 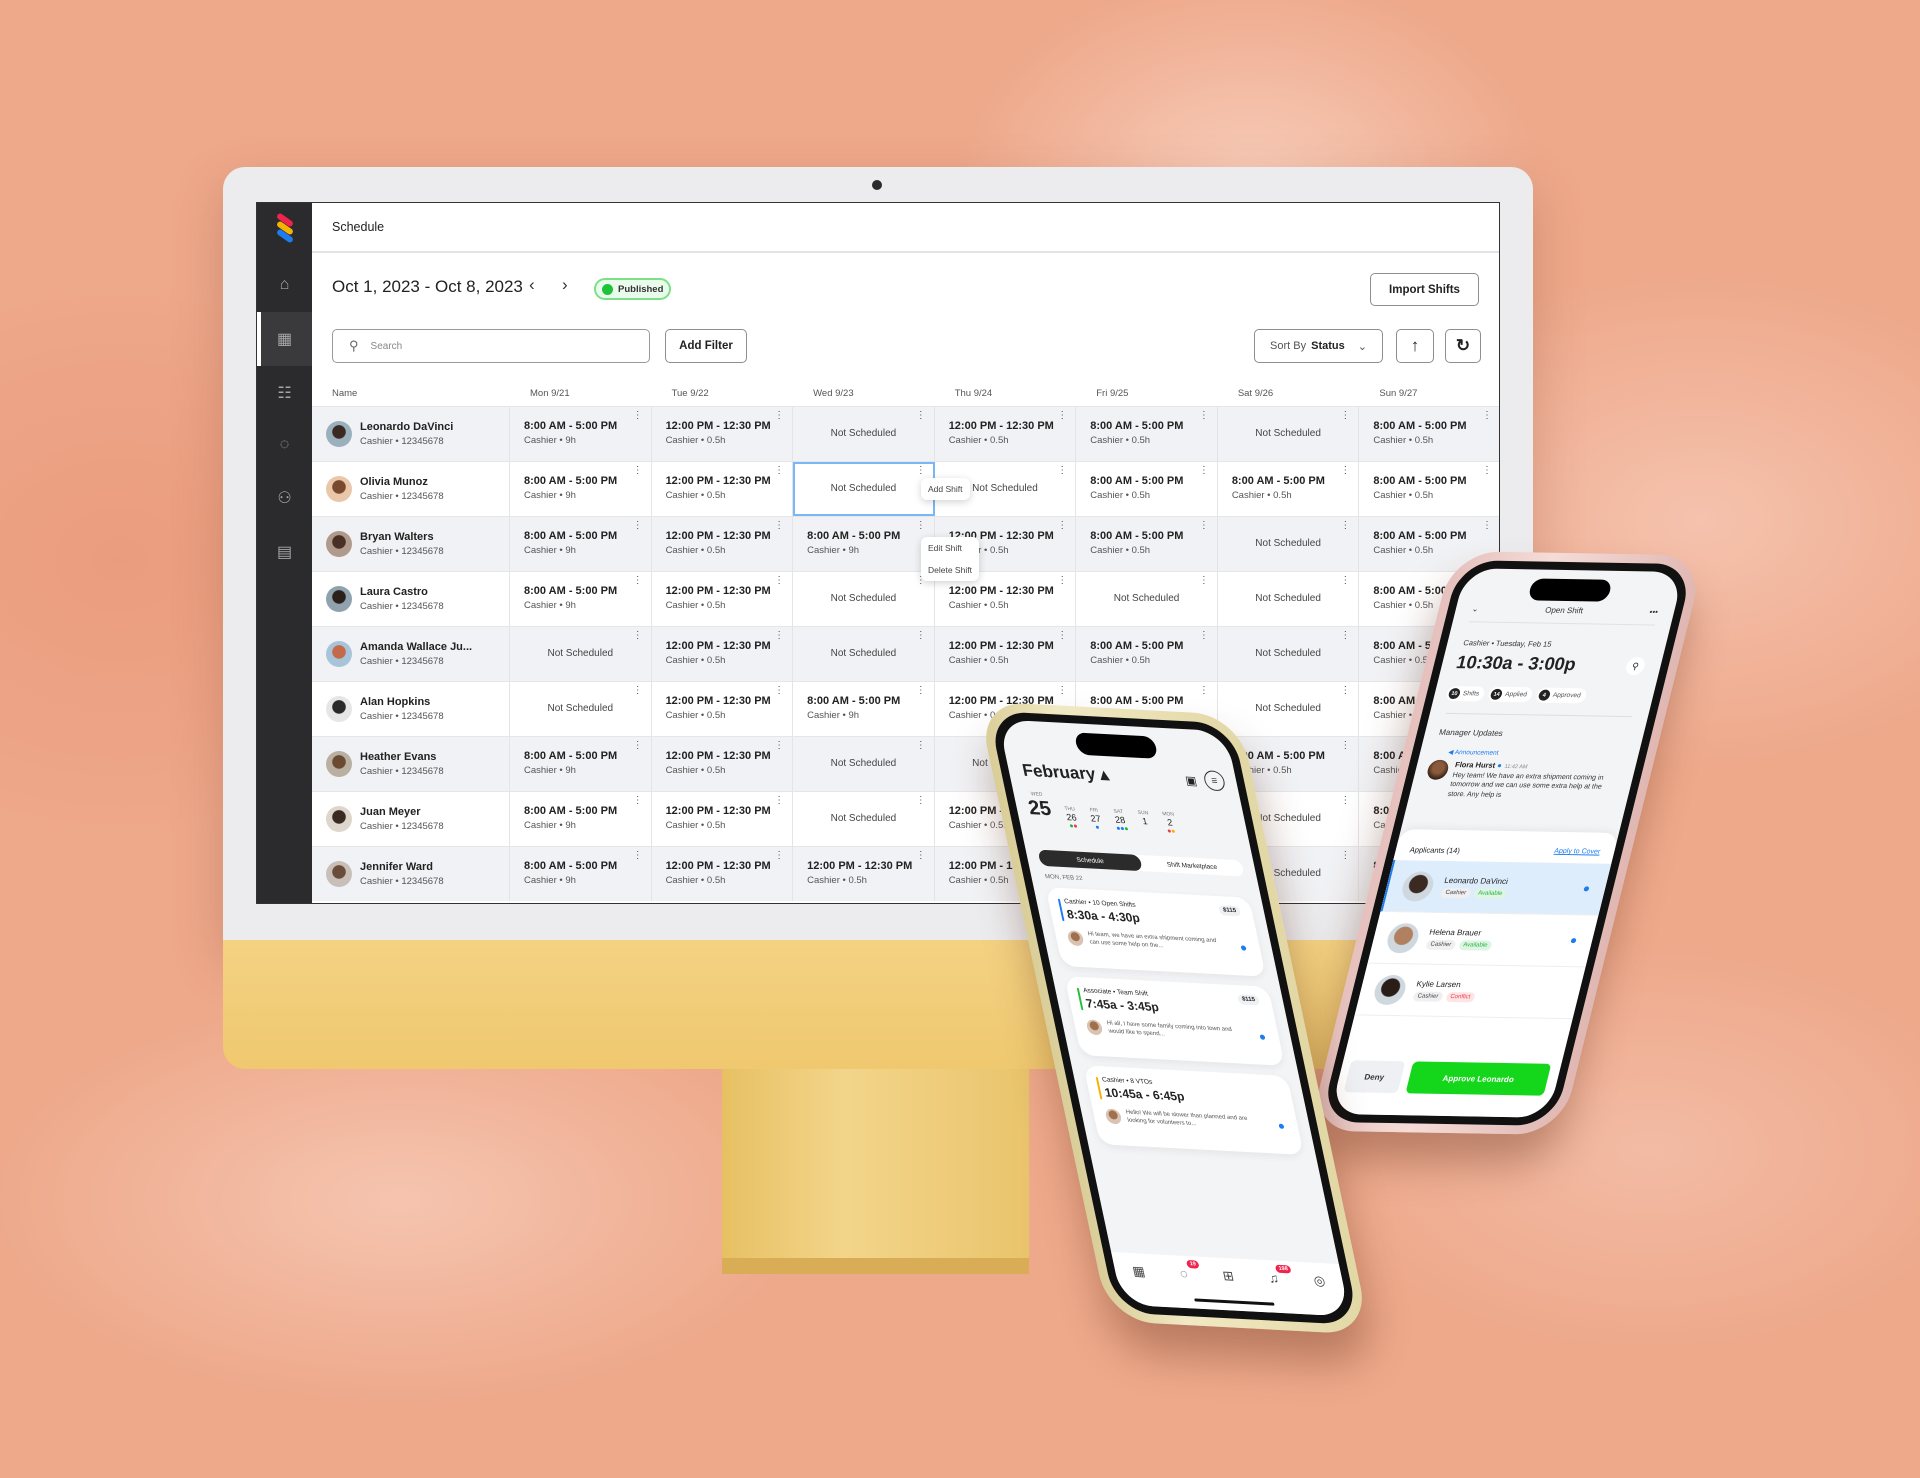 What do you see at coordinates (1470, 991) in the screenshot?
I see `applicant-row: Kylie Larsen Cashier Conflict` at bounding box center [1470, 991].